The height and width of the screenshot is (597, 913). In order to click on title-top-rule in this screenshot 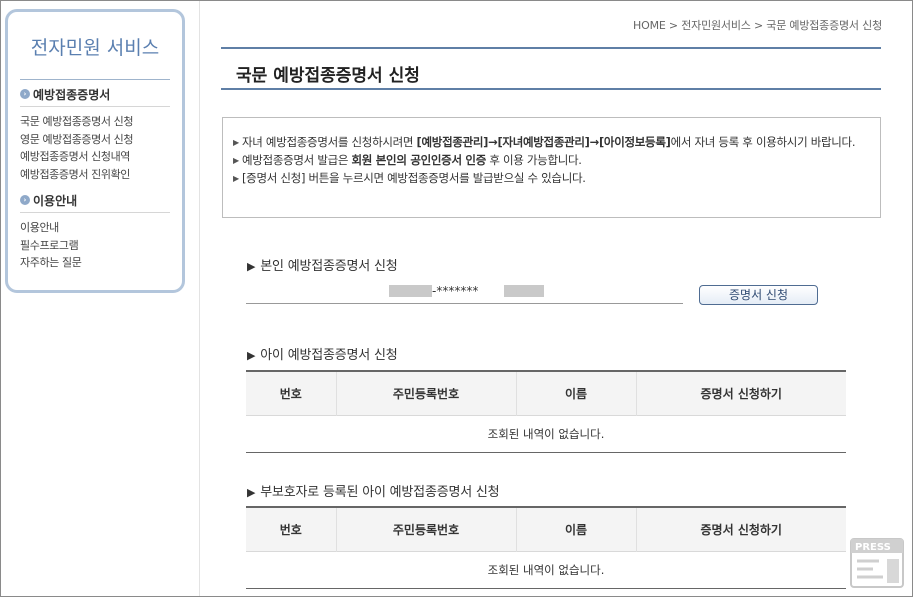, I will do `click(551, 48)`.